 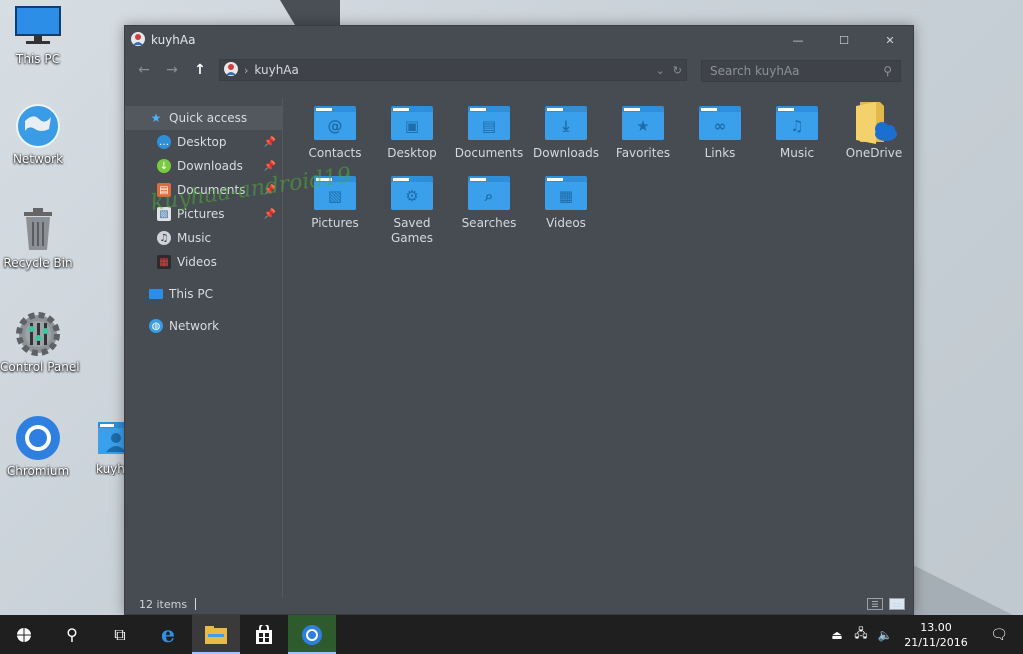 I want to click on folder-videos: ▦ Videos, so click(x=566, y=203).